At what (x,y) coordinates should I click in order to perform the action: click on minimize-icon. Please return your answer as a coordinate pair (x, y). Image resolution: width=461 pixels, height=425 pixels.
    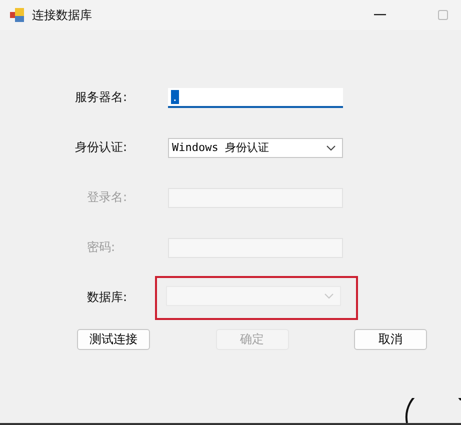
    Looking at the image, I should click on (380, 15).